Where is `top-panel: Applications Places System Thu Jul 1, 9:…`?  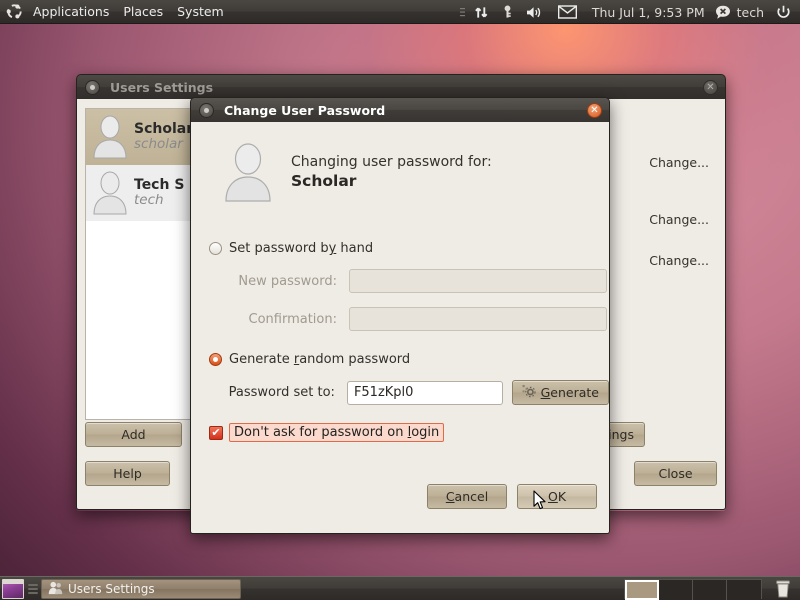 top-panel: Applications Places System Thu Jul 1, 9:… is located at coordinates (400, 12).